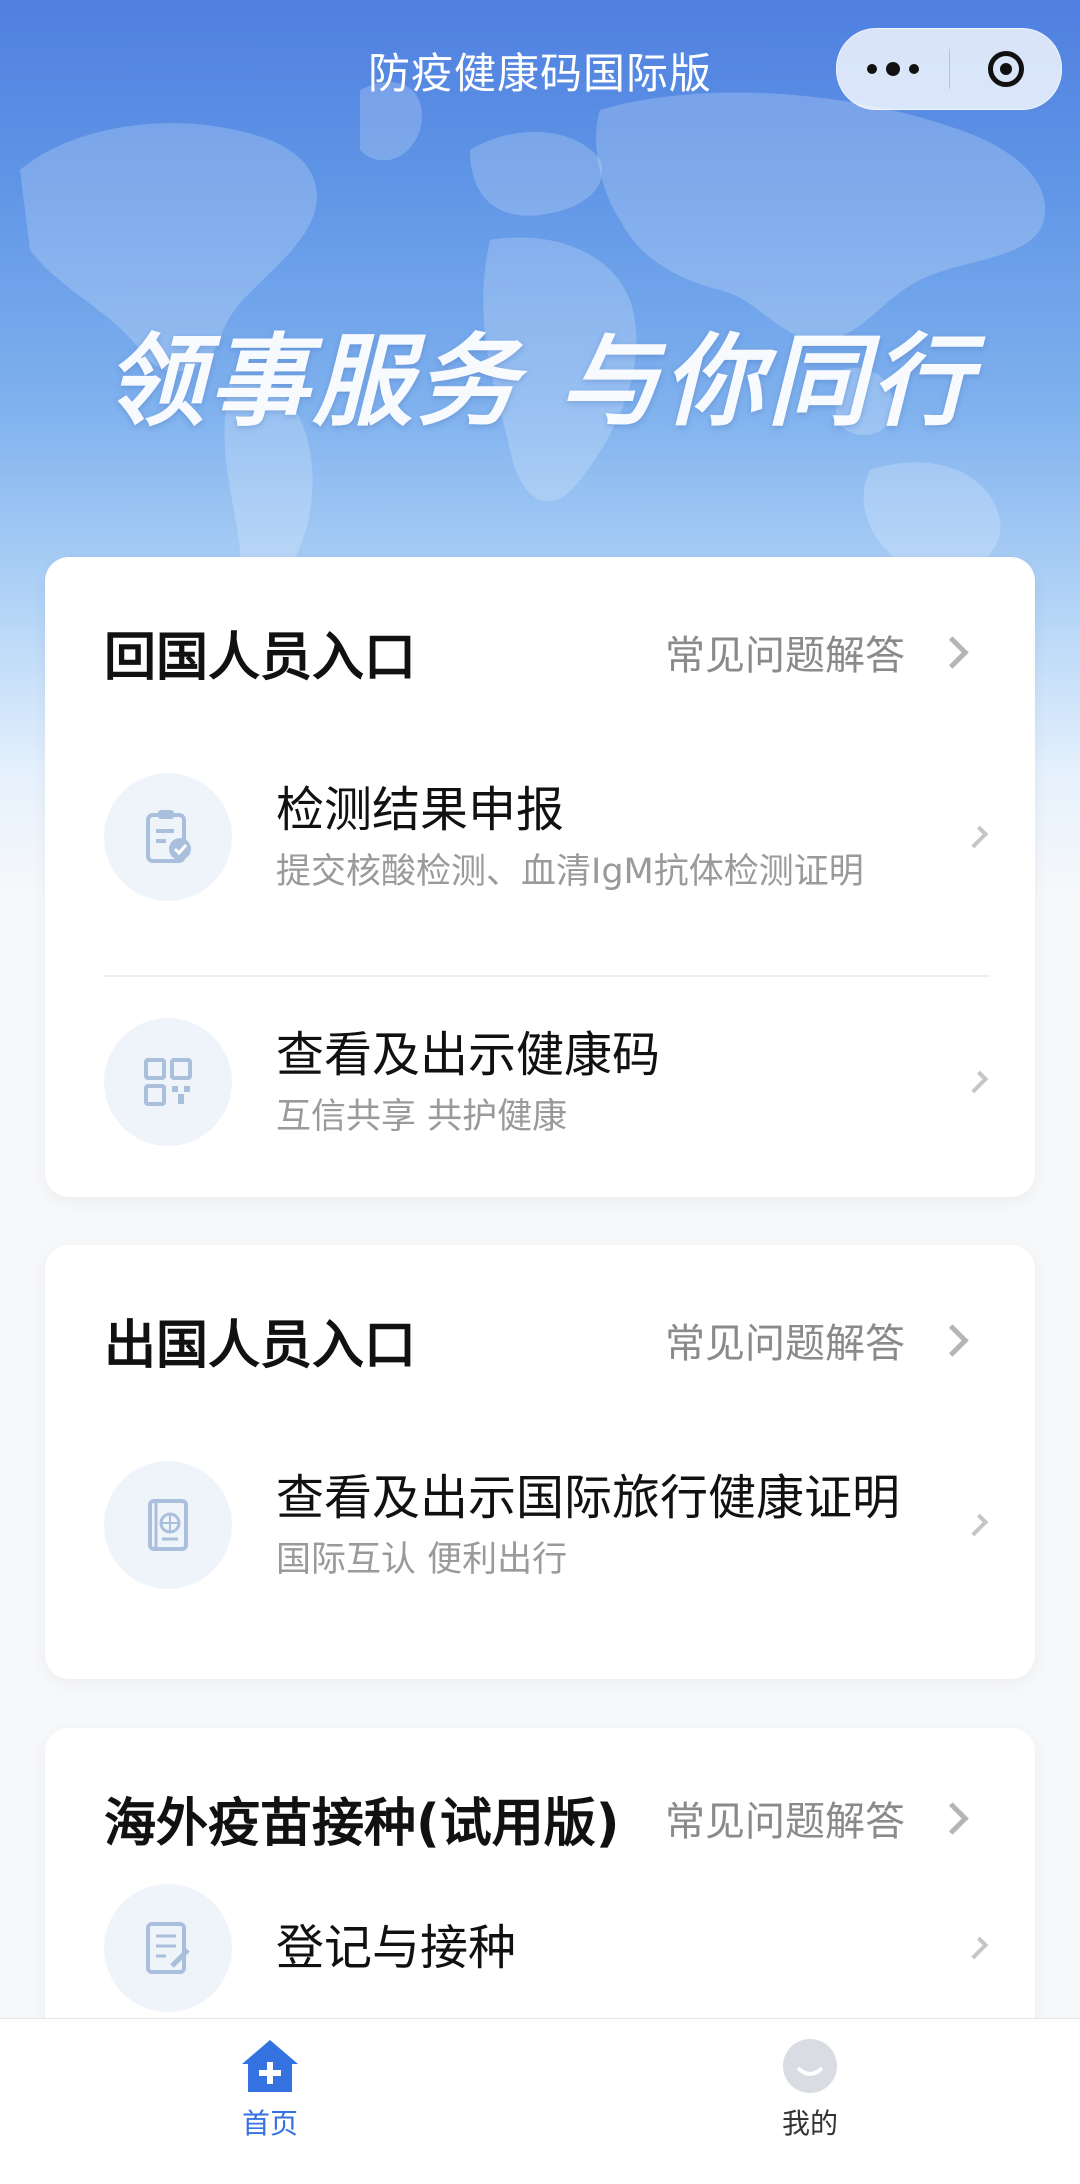  I want to click on card-header: 出国人员入口 常见问题解答, so click(540, 1340).